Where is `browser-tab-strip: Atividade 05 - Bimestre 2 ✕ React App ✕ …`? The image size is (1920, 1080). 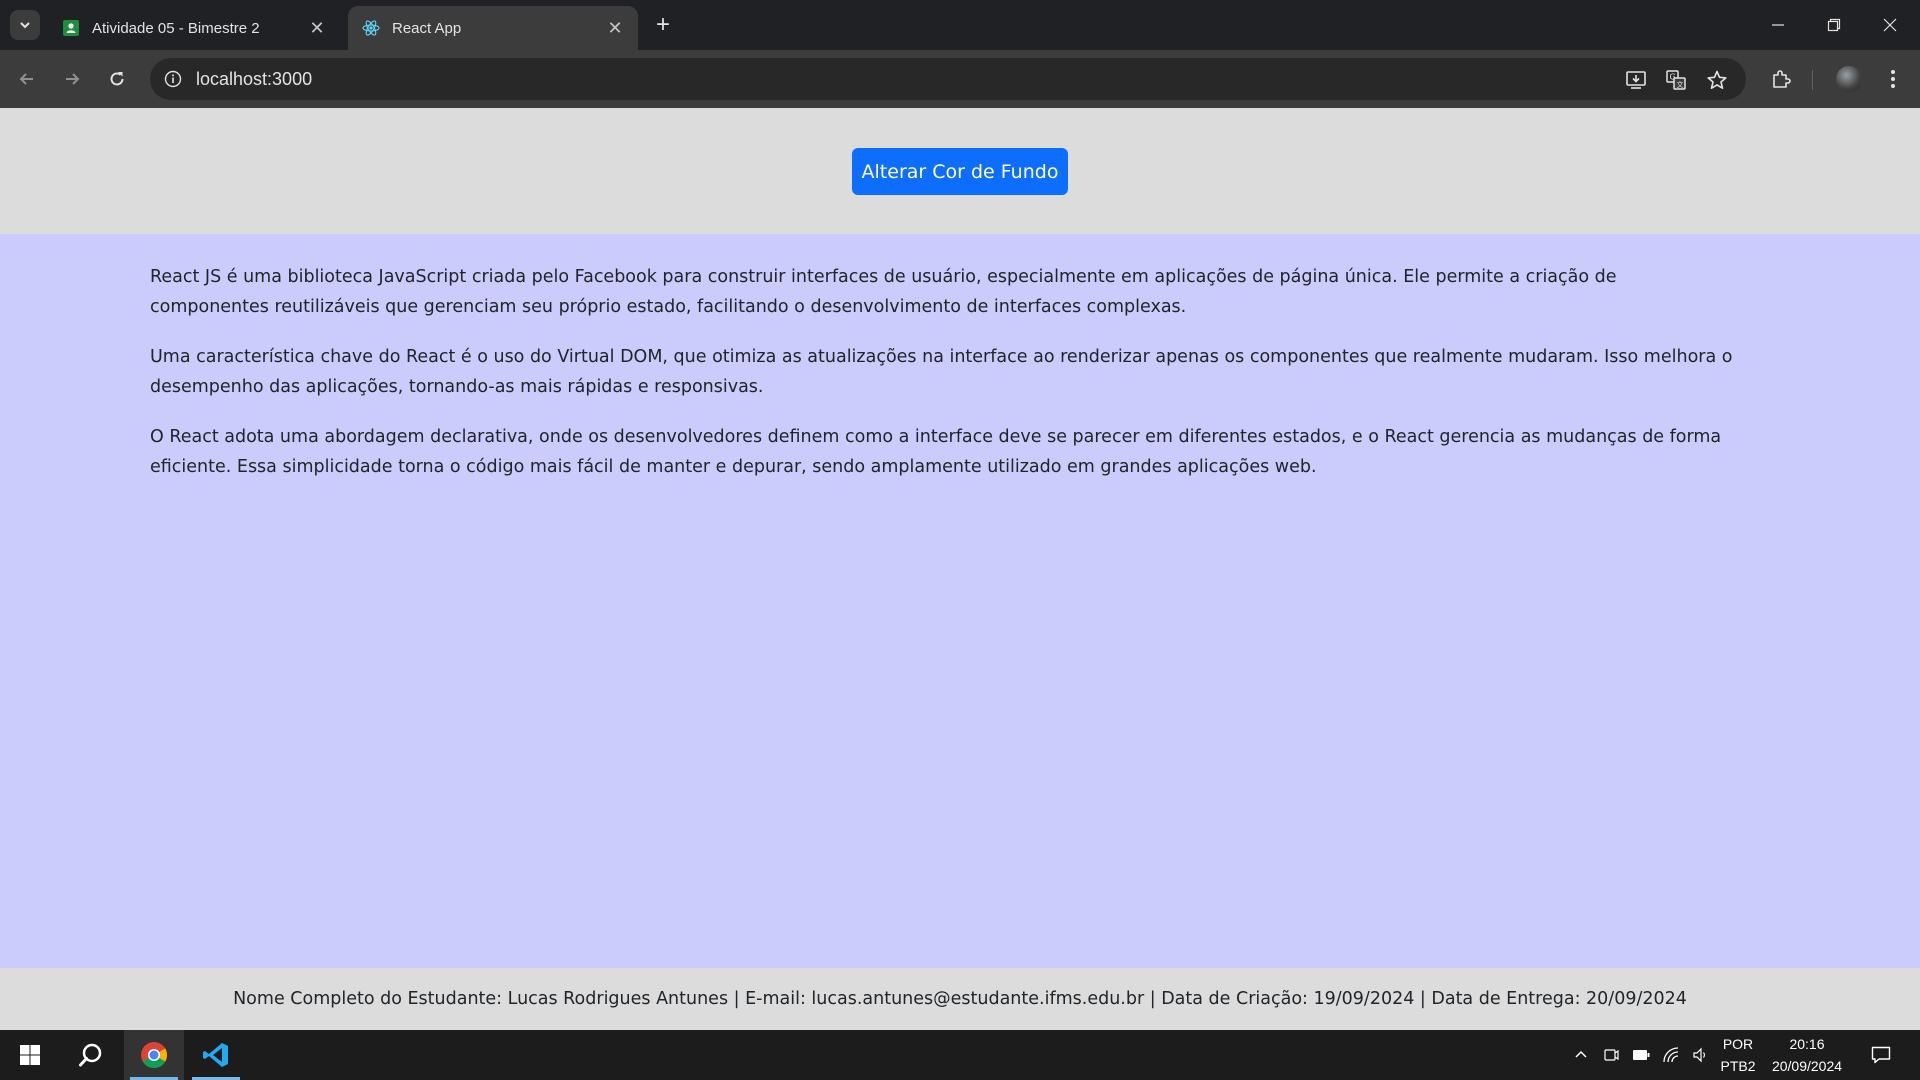 browser-tab-strip: Atividade 05 - Bimestre 2 ✕ React App ✕ … is located at coordinates (960, 25).